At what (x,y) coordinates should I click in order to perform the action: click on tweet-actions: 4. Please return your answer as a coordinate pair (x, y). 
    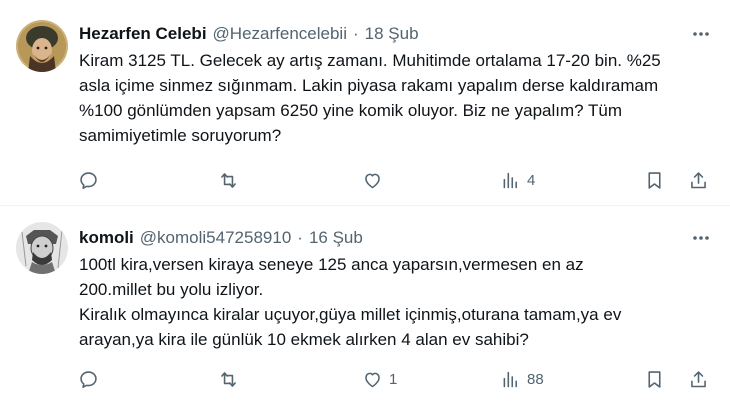
    Looking at the image, I should click on (397, 180).